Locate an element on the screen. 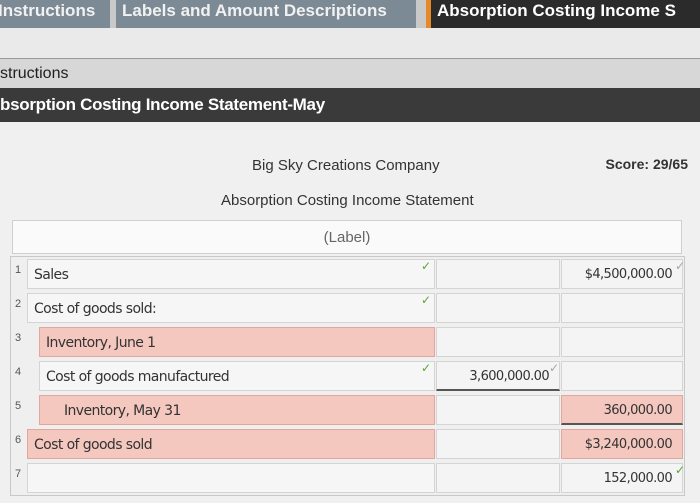  tab-labels-amount-descriptions: Labels and Amount Descriptions is located at coordinates (266, 14).